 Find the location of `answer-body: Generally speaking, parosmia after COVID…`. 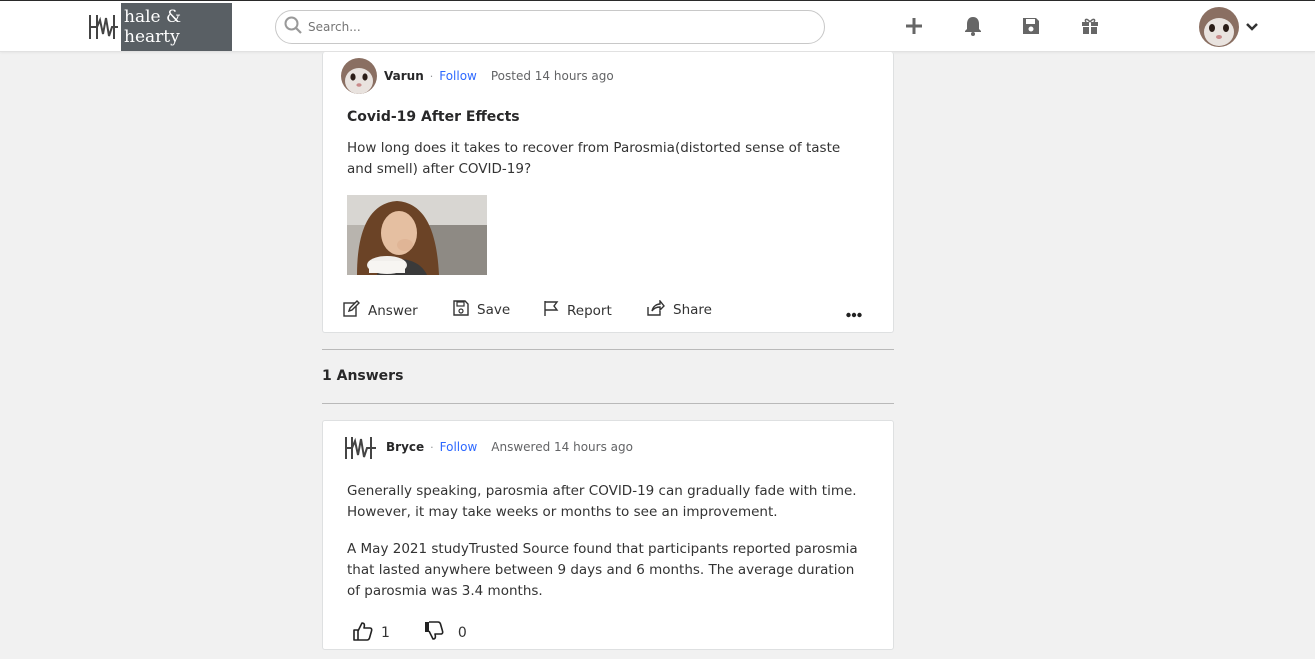

answer-body: Generally speaking, parosmia after COVID… is located at coordinates (607, 549).